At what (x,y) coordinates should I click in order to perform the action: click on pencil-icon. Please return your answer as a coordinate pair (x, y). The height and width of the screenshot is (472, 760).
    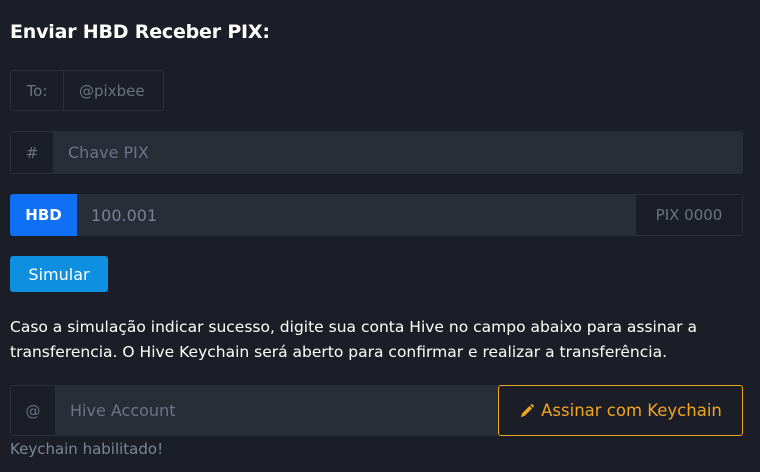
    Looking at the image, I should click on (527, 411).